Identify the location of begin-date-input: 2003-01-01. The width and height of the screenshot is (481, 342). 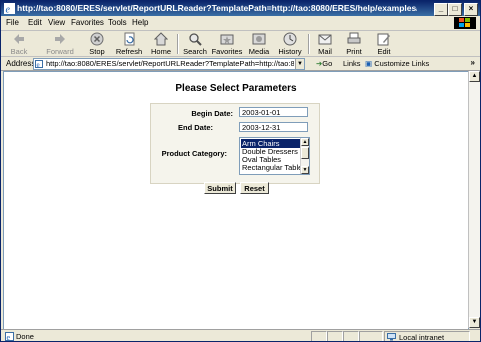
(273, 112).